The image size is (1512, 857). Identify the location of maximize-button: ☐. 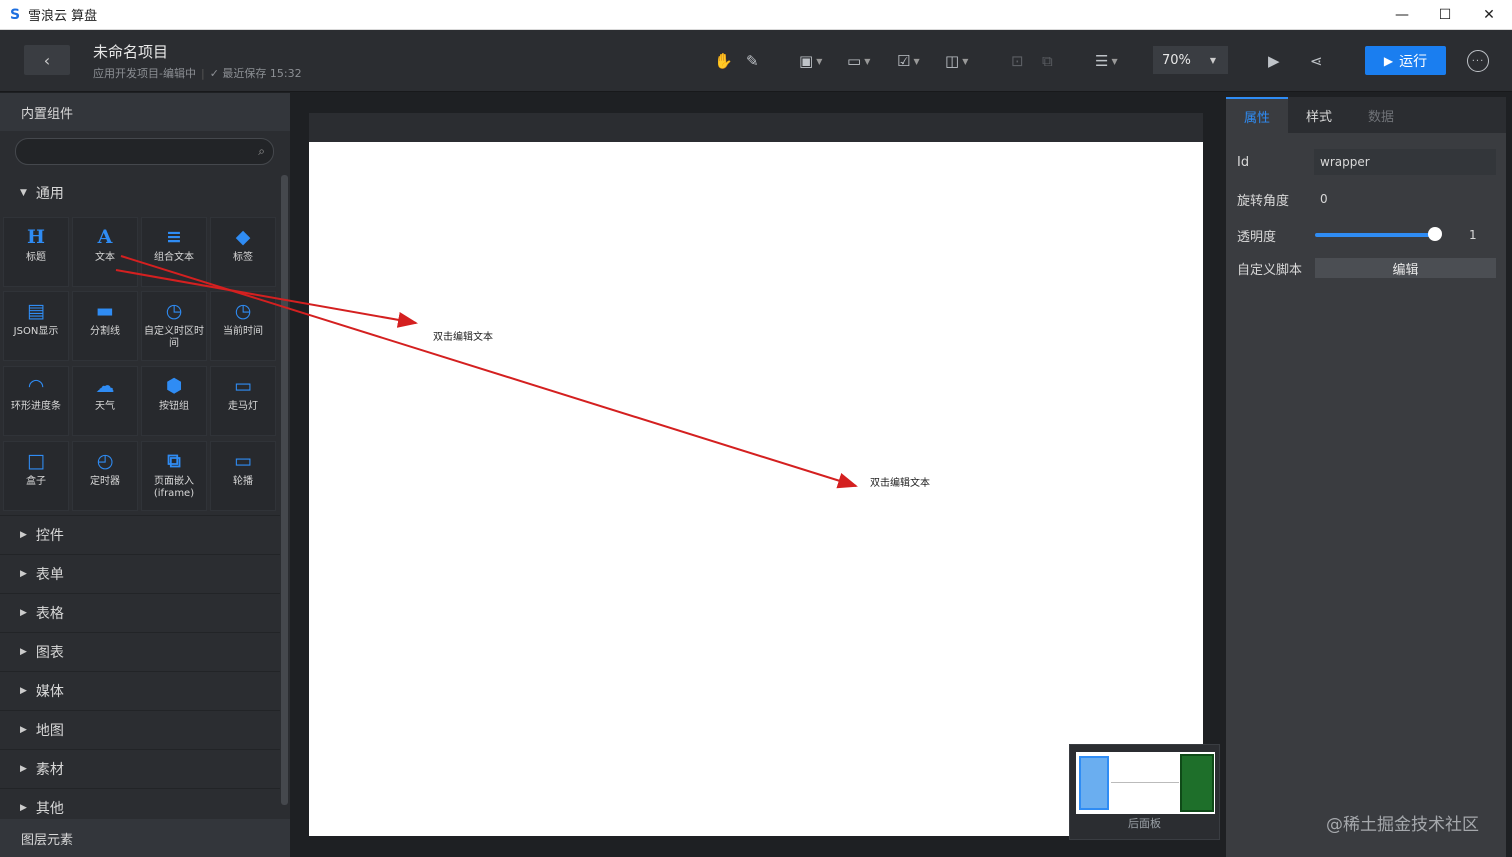
(1445, 15).